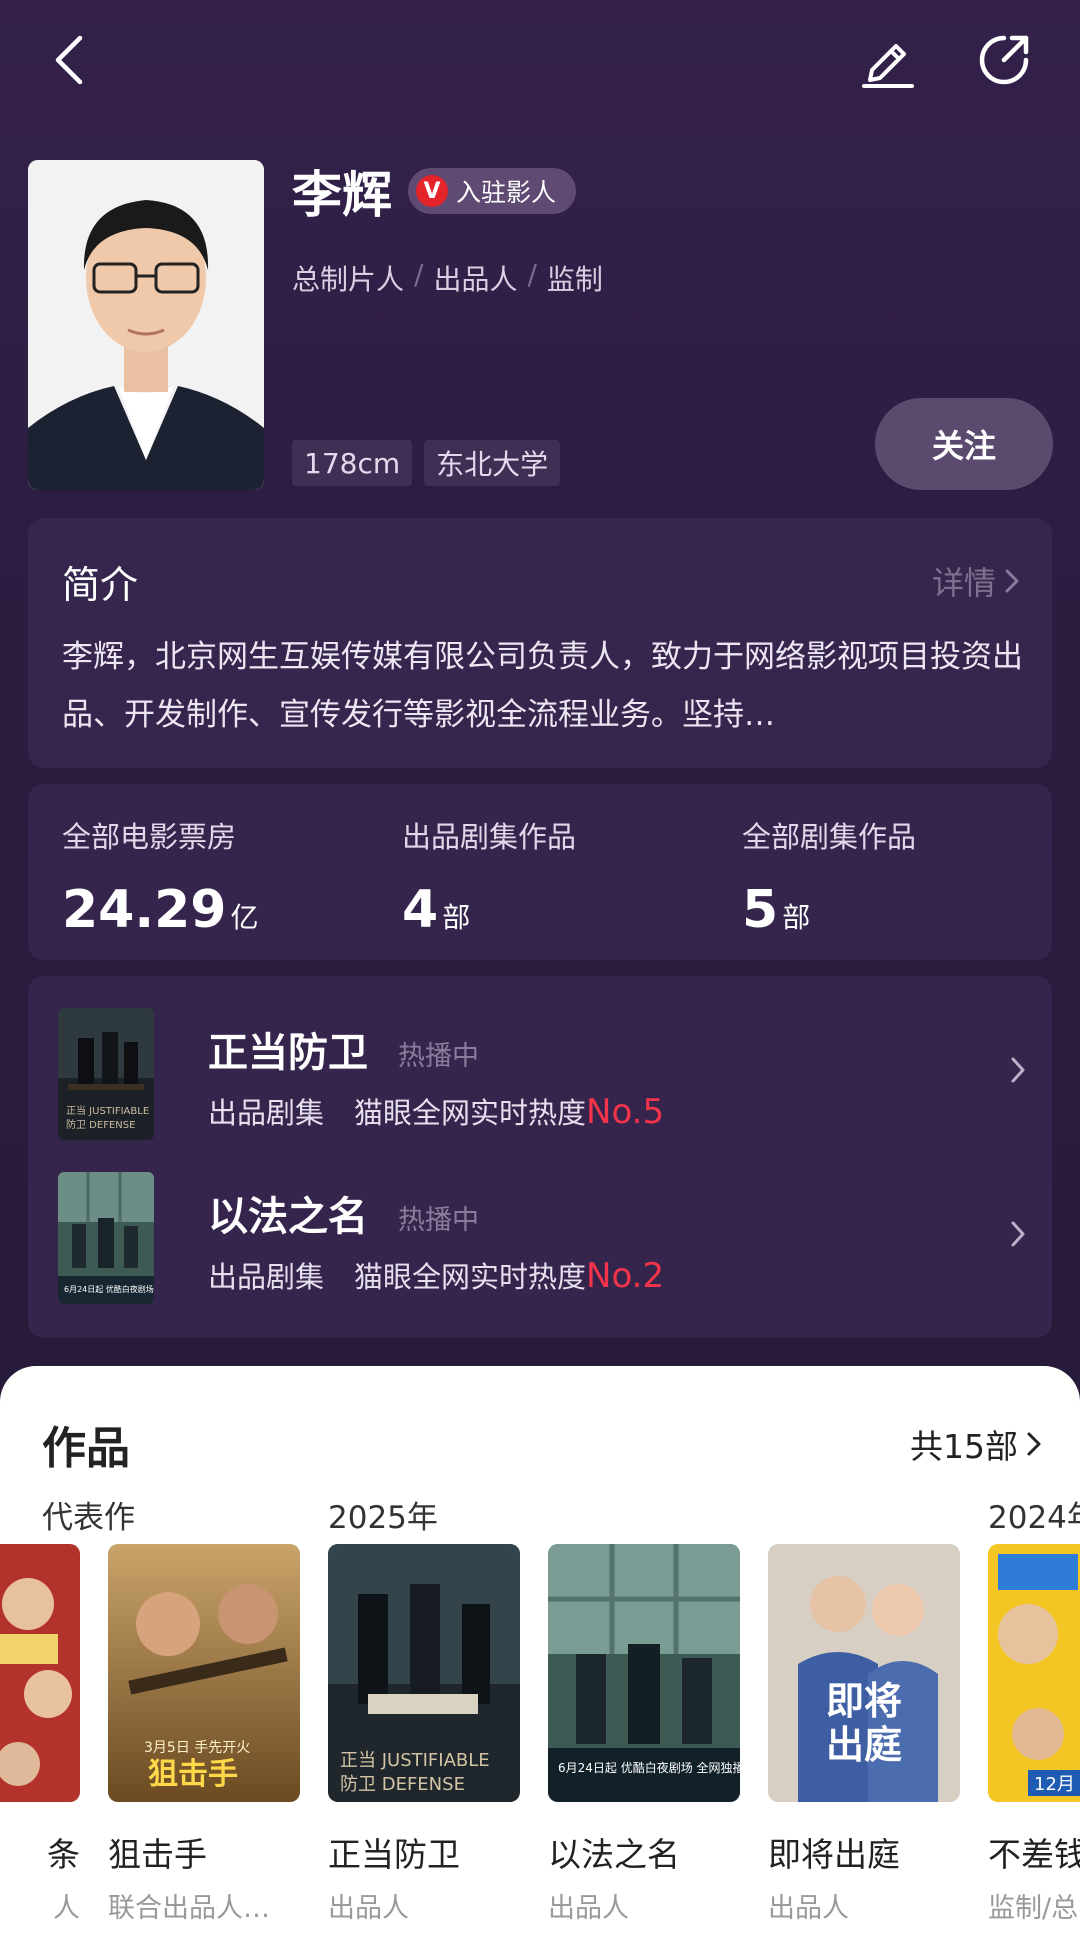 This screenshot has height=1947, width=1080. What do you see at coordinates (106, 1238) in the screenshot?
I see `show-poster: 6月24日起 优酷白夜剧场` at bounding box center [106, 1238].